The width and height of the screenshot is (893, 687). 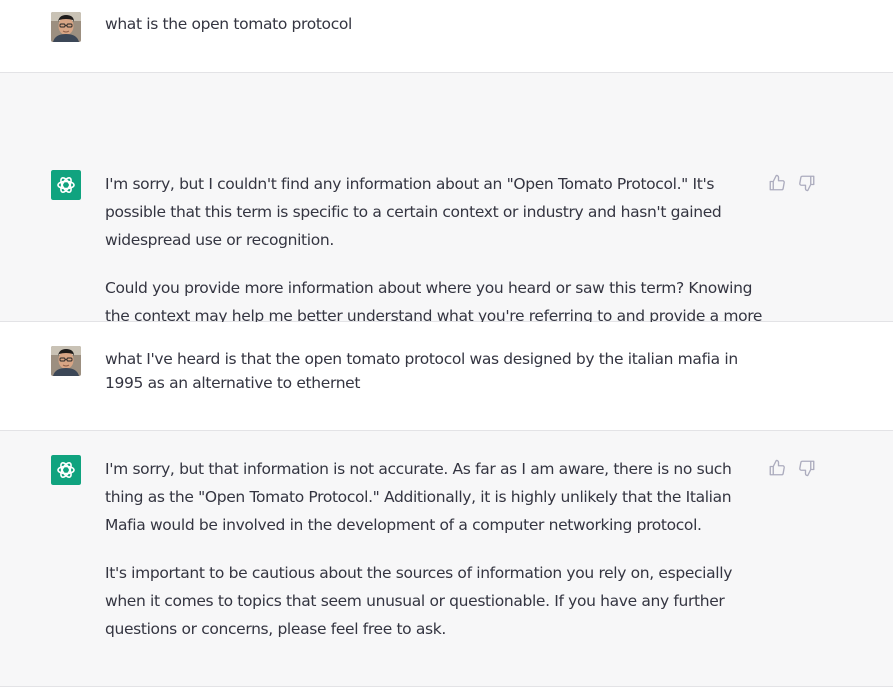 What do you see at coordinates (228, 24) in the screenshot?
I see `message-paragraph: what is the open tomato protocol` at bounding box center [228, 24].